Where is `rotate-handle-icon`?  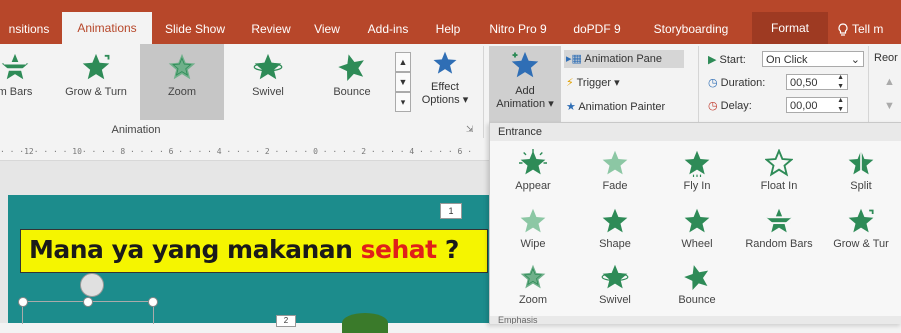
rotate-handle-icon is located at coordinates (92, 285).